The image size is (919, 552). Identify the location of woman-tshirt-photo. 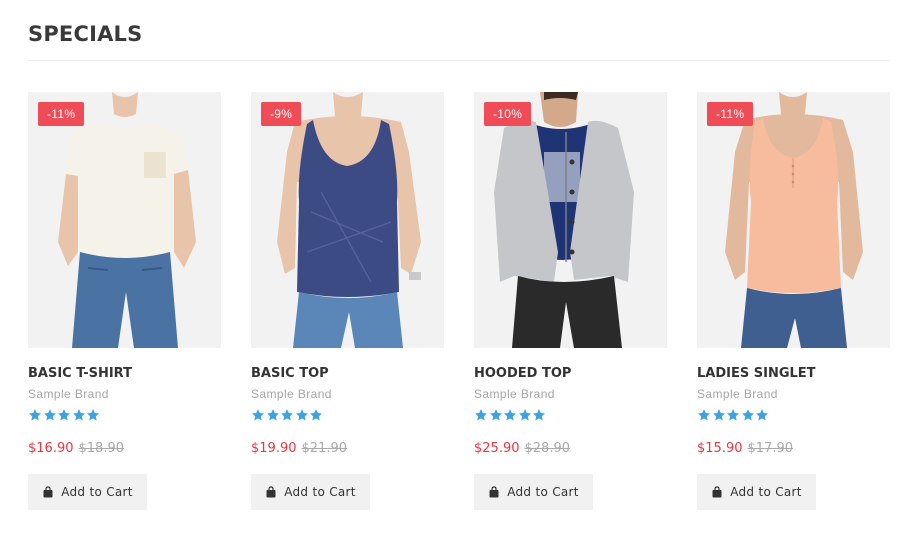
(124, 220).